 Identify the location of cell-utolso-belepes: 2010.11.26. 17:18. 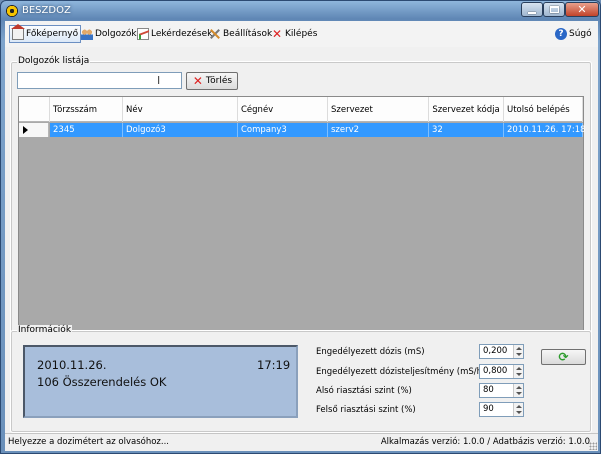
(545, 130).